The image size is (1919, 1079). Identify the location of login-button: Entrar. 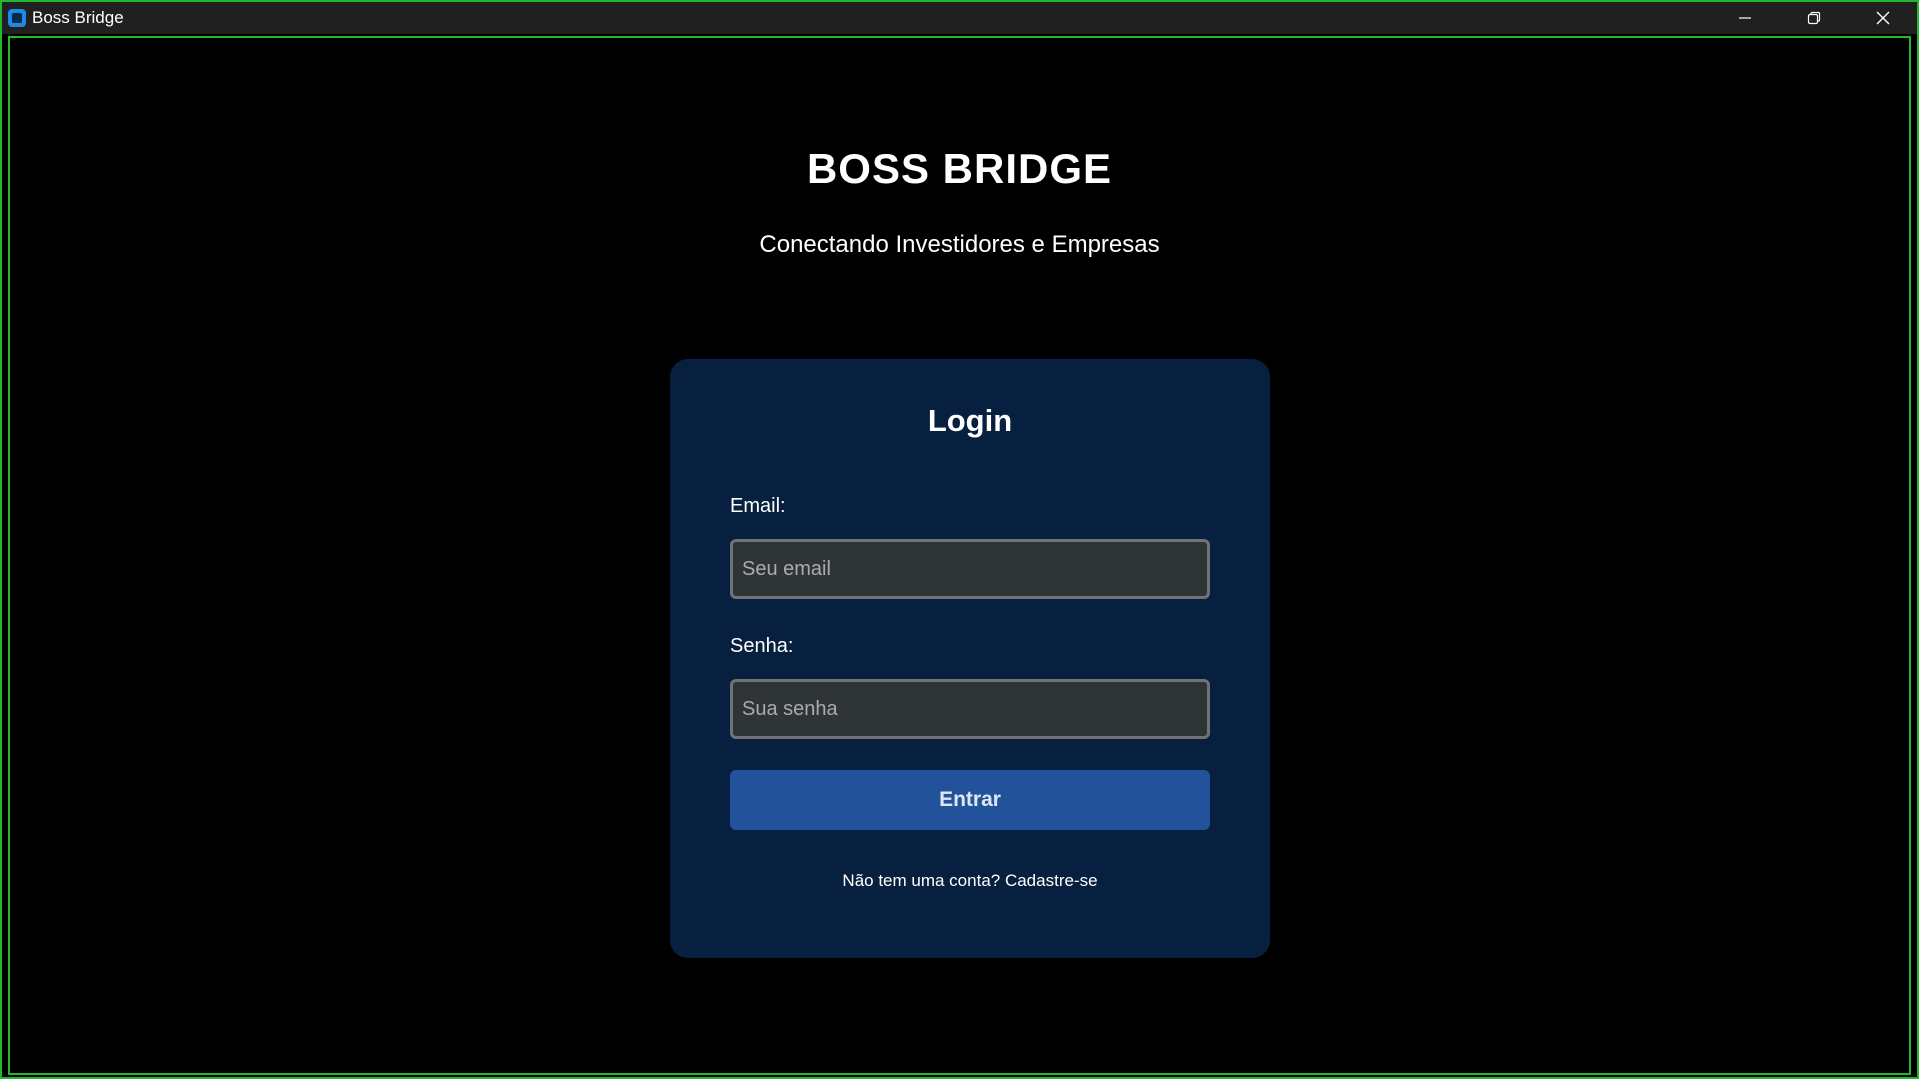
(970, 800).